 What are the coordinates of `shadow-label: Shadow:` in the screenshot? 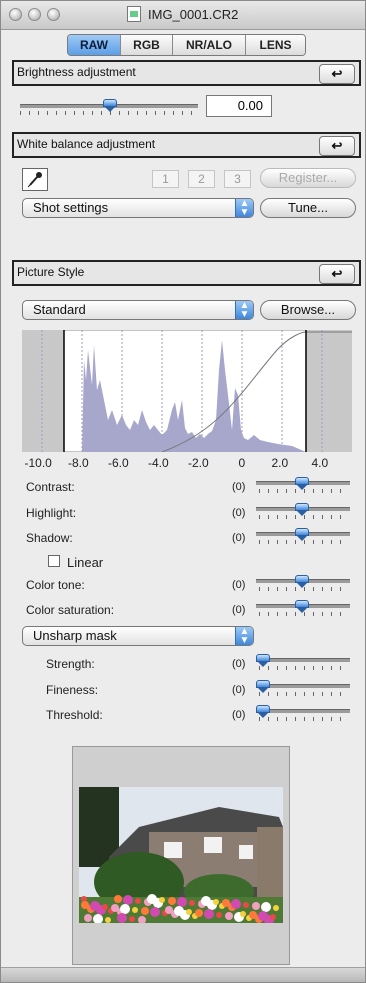 It's located at (49, 538).